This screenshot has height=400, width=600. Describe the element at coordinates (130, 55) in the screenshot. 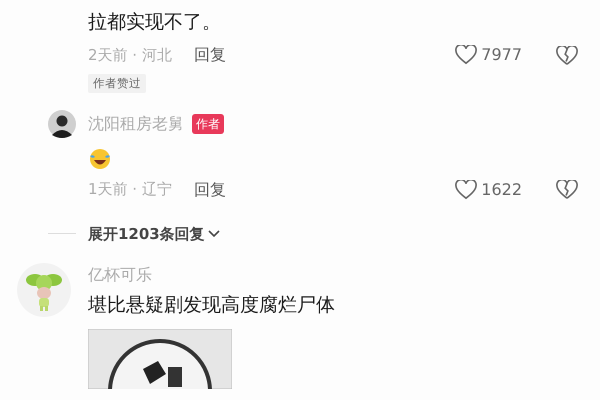

I see `time-location: 2天前 · 河北` at that location.